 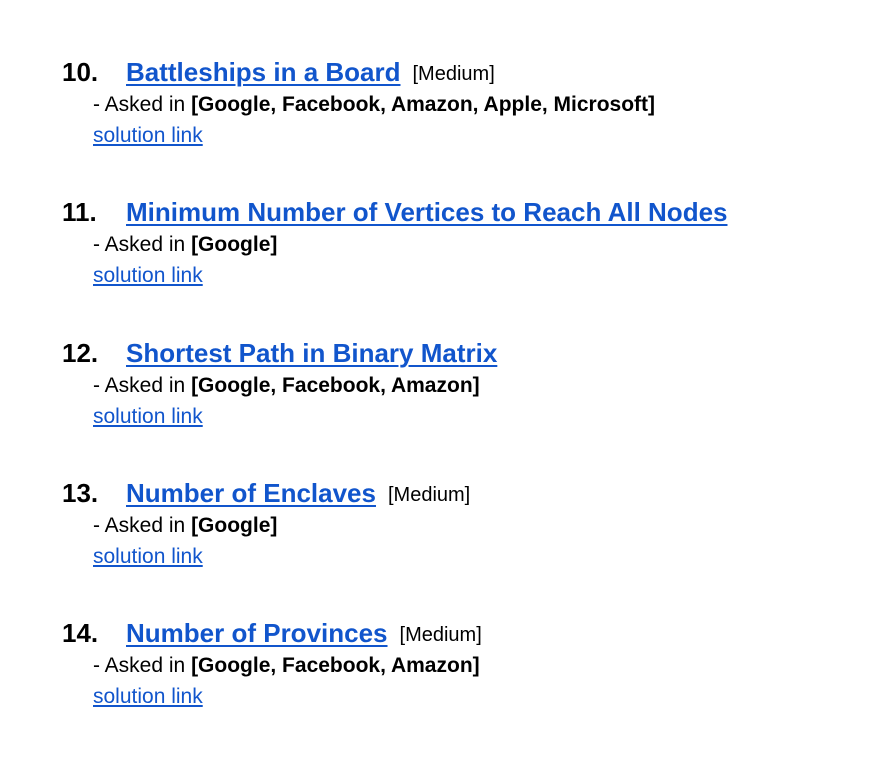 I want to click on problem-title-line: 14. Number of Provinces [Medium], so click(x=462, y=633).